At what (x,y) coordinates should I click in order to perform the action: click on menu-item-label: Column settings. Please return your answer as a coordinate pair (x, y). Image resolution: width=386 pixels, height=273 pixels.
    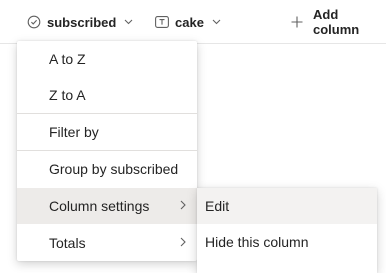
    Looking at the image, I should click on (99, 206).